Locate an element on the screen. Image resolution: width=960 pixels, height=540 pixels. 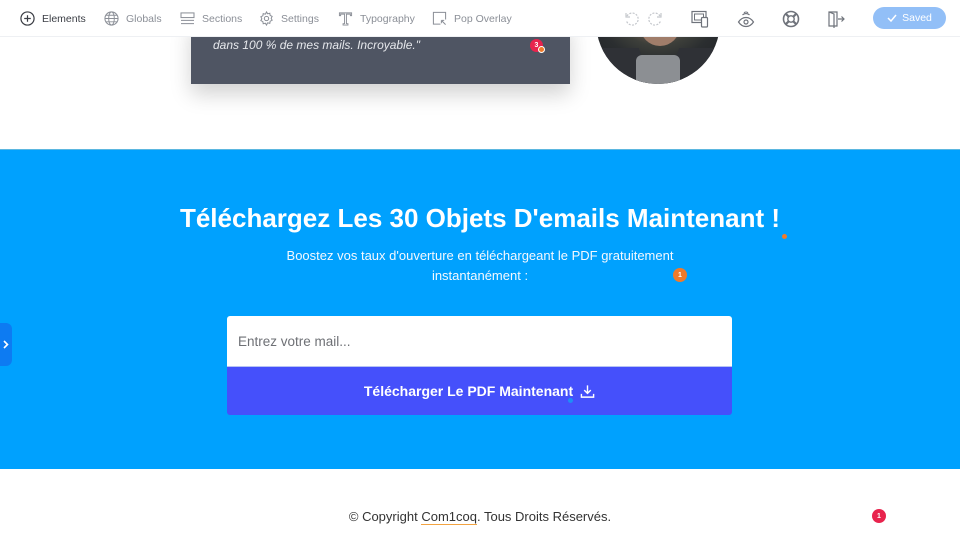
toolbar-pop-overlay-label: Pop Overlay is located at coordinates (483, 18).